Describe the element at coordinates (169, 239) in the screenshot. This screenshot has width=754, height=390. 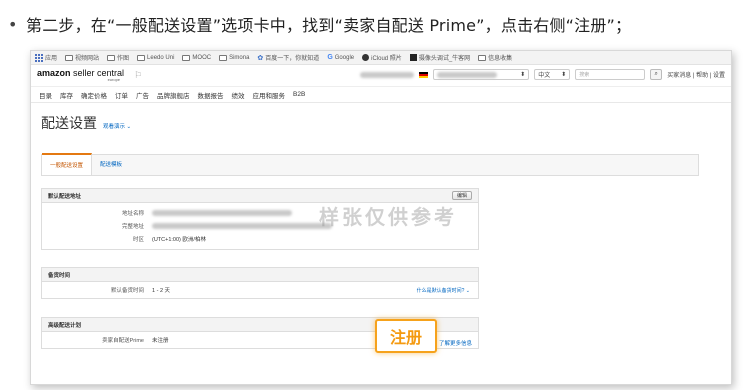
I see `timezone-row: 时区 (UTC+1:00) 欧洲/柏林` at that location.